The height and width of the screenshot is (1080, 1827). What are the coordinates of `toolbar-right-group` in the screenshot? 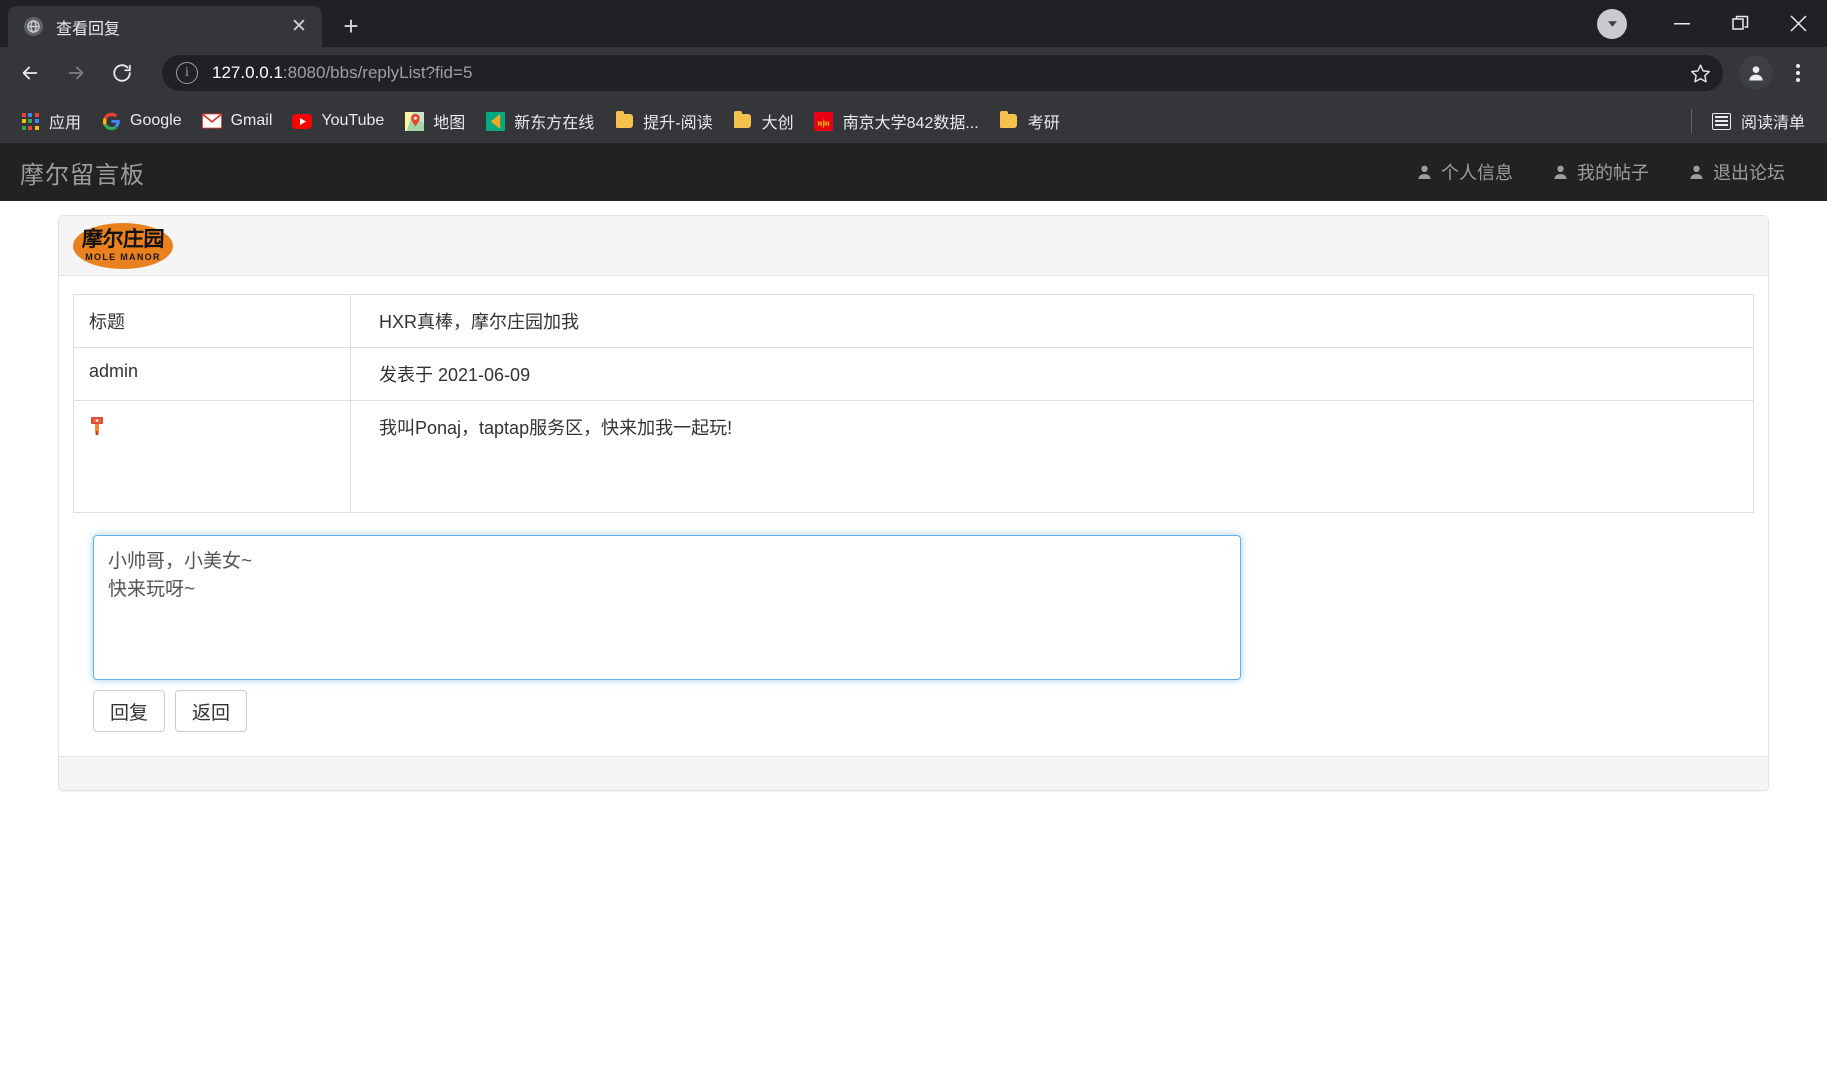 It's located at (1773, 73).